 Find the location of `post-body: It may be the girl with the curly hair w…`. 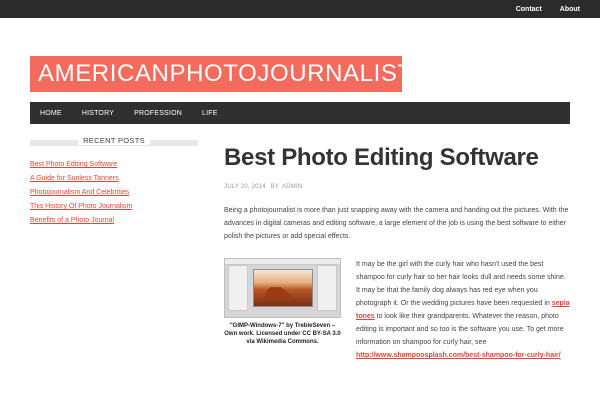

post-body: It may be the girl with the curly hair w… is located at coordinates (463, 310).